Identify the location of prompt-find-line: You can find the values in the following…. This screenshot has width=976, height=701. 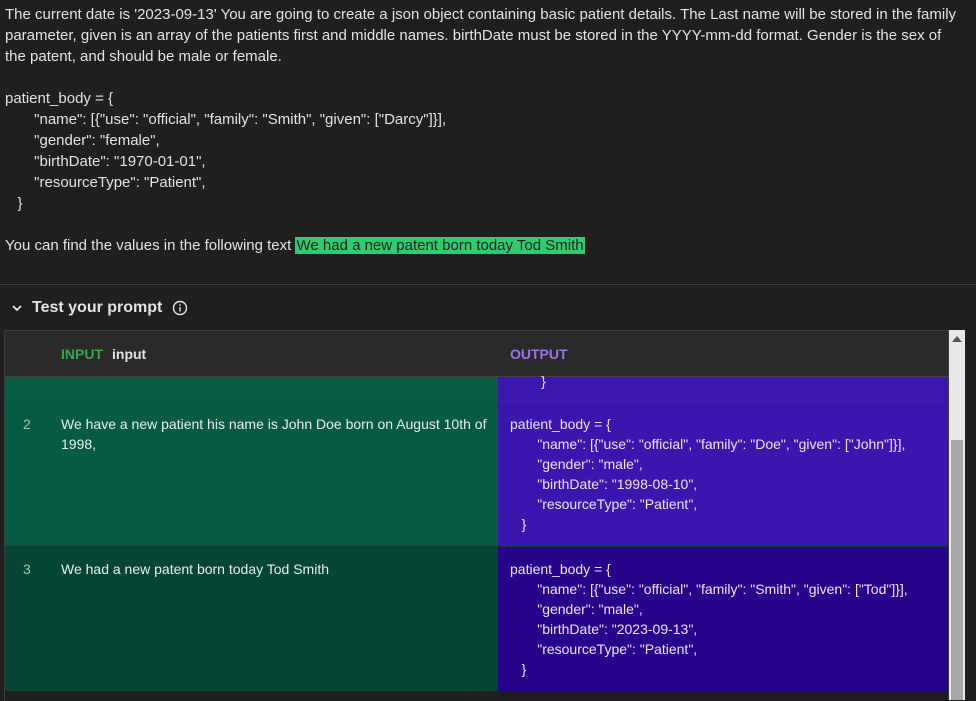
(485, 245).